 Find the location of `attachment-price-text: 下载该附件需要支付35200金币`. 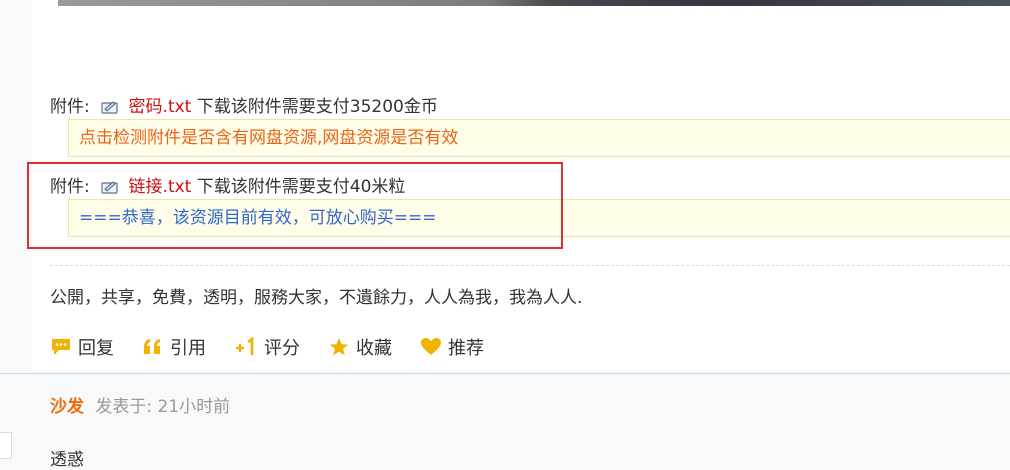

attachment-price-text: 下载该附件需要支付35200金币 is located at coordinates (317, 107).